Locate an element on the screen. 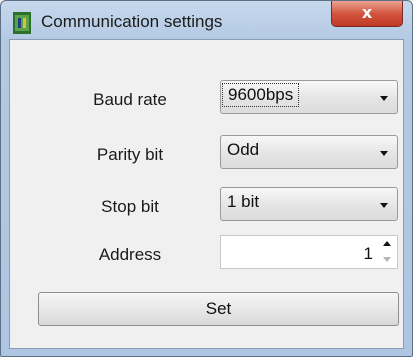 Image resolution: width=413 pixels, height=357 pixels. address-label: Address is located at coordinates (130, 254).